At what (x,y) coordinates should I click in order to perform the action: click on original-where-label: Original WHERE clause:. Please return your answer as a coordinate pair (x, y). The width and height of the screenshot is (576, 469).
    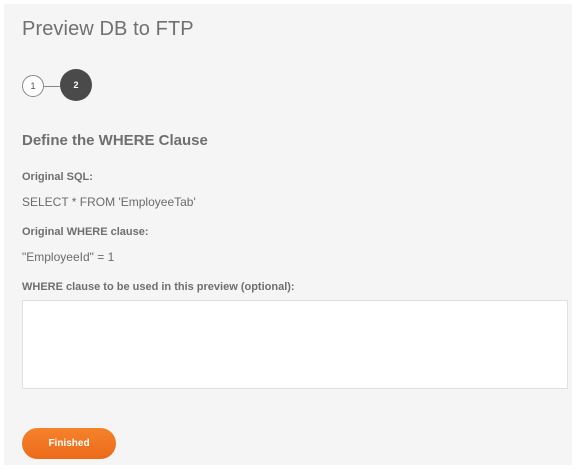
    Looking at the image, I should click on (85, 232).